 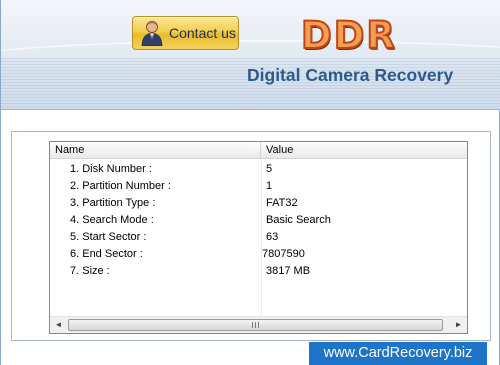 What do you see at coordinates (350, 75) in the screenshot?
I see `app-title: Digital Camera Recovery` at bounding box center [350, 75].